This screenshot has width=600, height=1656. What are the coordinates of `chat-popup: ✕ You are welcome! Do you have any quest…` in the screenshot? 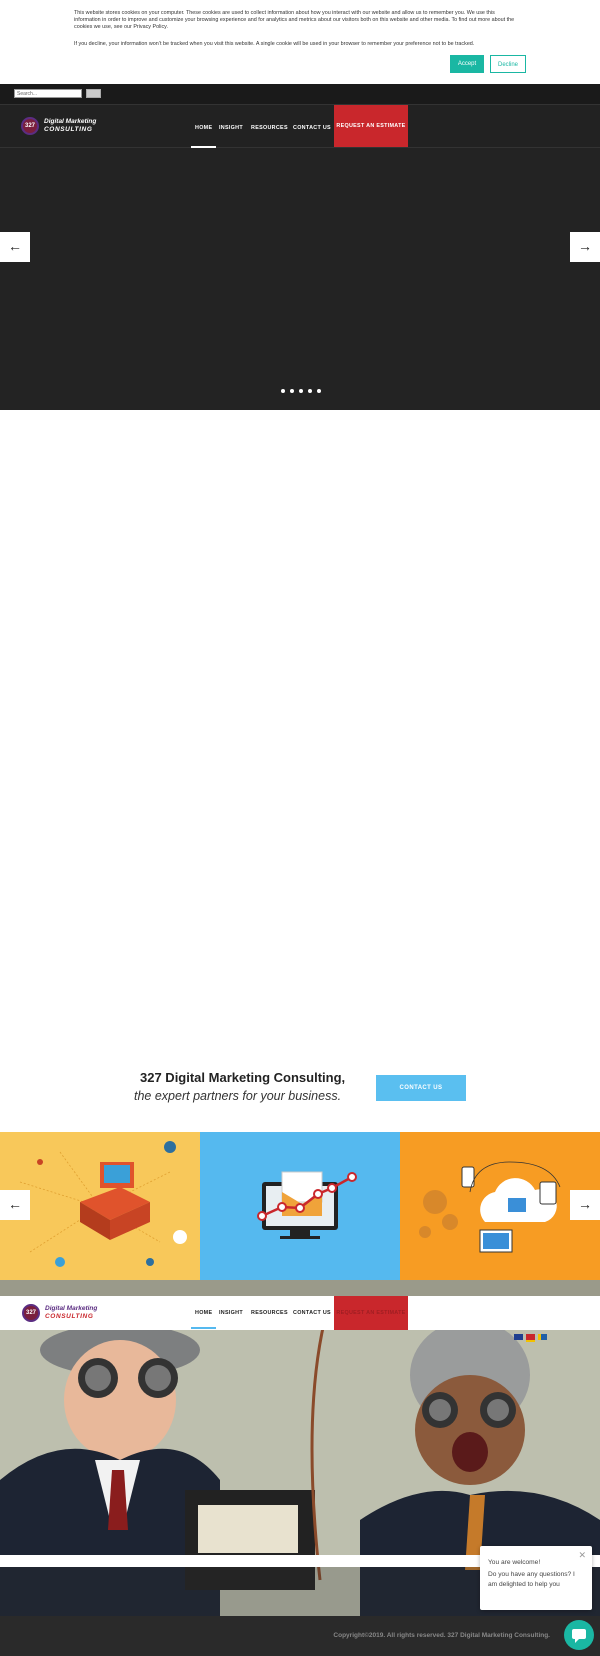 It's located at (536, 1578).